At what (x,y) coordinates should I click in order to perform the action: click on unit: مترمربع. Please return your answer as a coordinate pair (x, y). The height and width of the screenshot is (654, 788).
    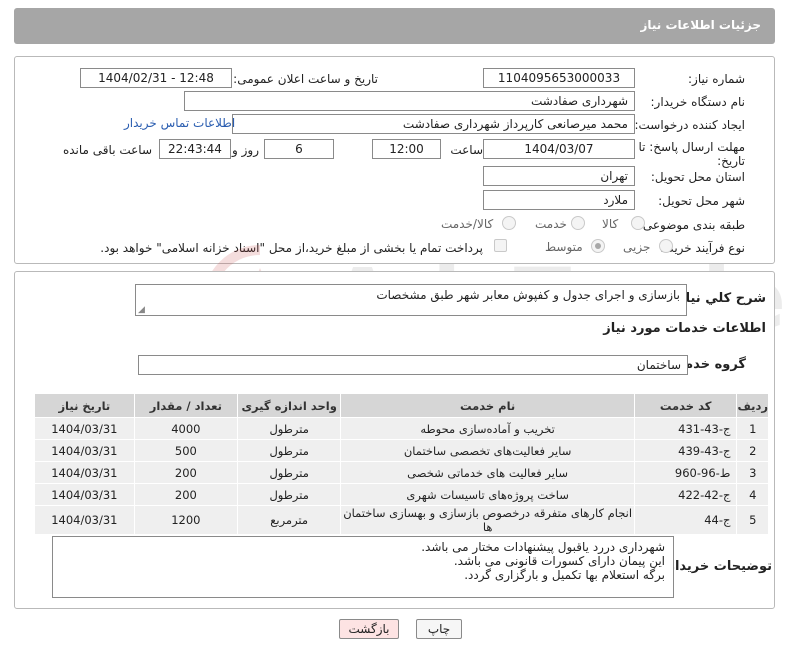
    Looking at the image, I should click on (289, 520).